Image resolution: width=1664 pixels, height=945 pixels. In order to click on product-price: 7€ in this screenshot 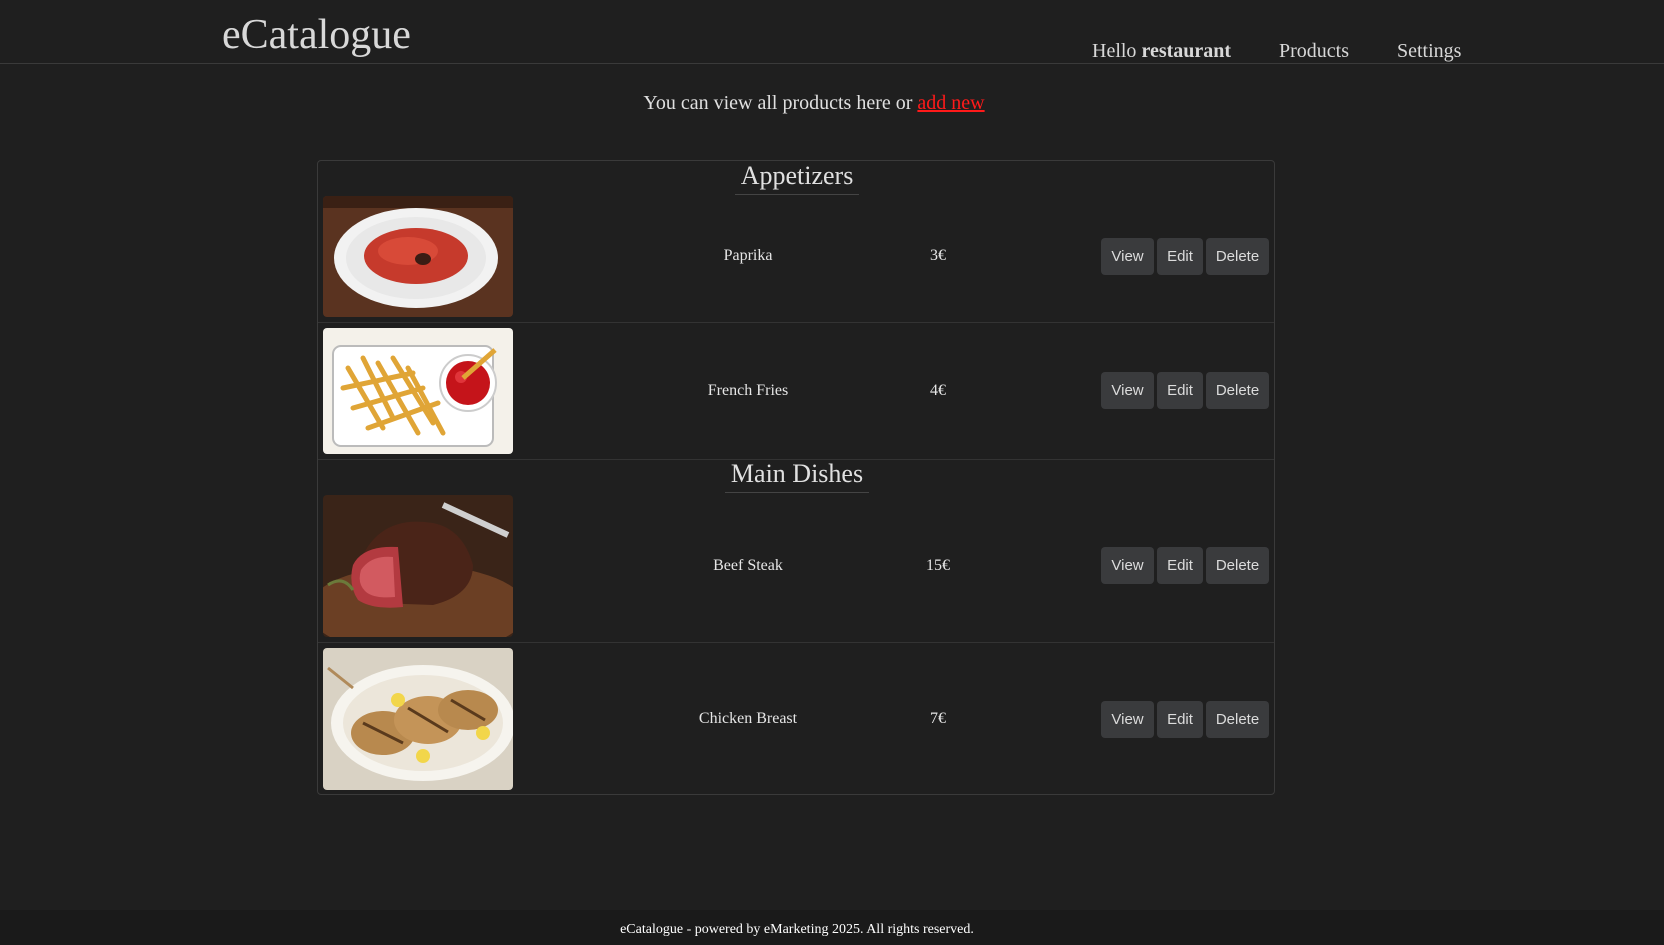, I will do `click(938, 718)`.